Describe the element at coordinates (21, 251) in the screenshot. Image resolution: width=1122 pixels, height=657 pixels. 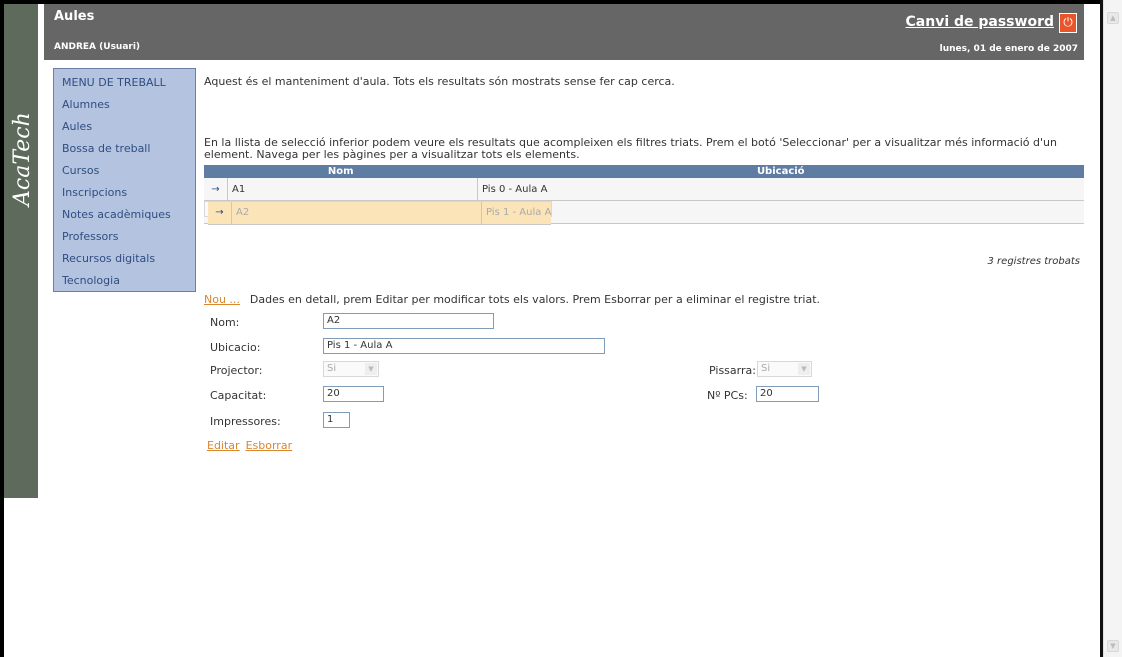
I see `brand-sidebar: AcaTech` at that location.